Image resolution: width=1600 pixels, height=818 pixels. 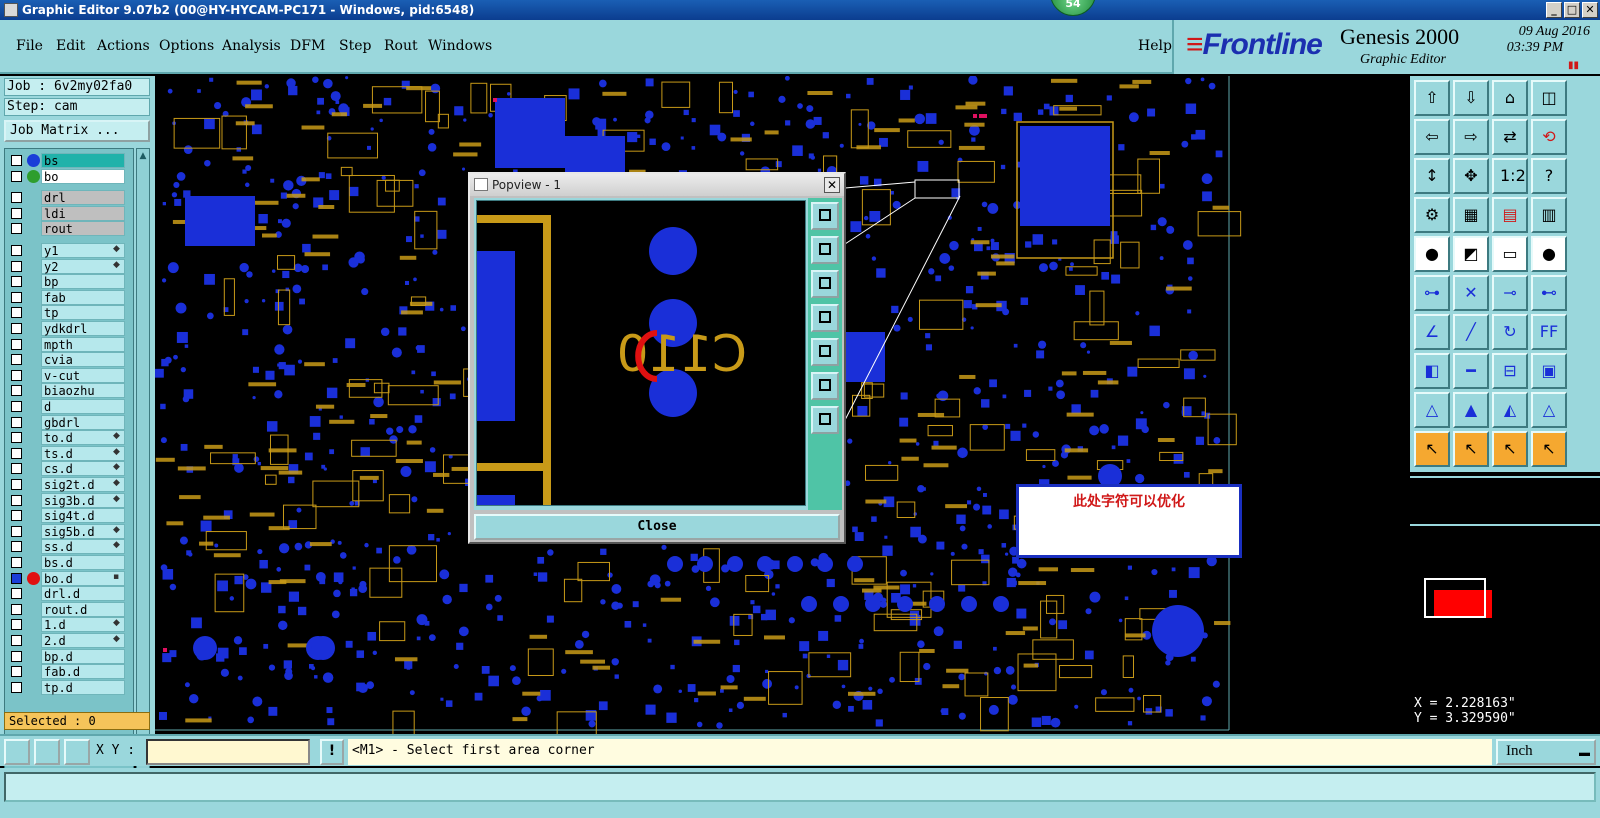 I want to click on scale-1-2-icon: 1:2, so click(x=1510, y=176).